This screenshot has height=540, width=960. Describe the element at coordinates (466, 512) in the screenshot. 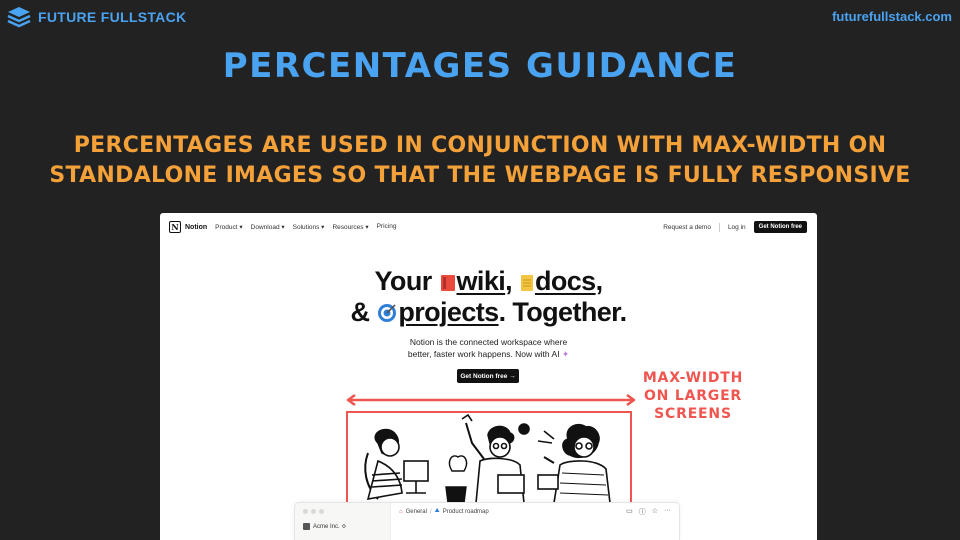

I see `breadcrumb-roadmap: Product roadmap` at that location.